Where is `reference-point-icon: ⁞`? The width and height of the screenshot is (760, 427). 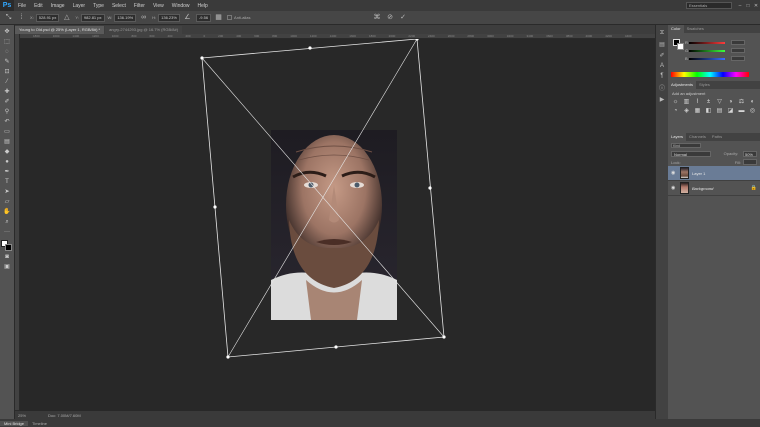 reference-point-icon: ⁞ is located at coordinates (21, 17).